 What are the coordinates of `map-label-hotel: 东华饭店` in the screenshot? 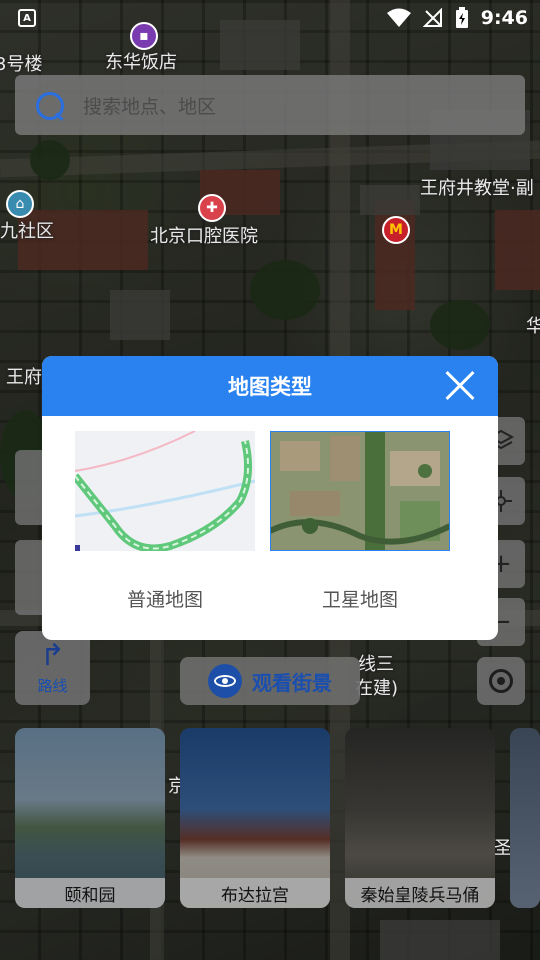 It's located at (141, 61).